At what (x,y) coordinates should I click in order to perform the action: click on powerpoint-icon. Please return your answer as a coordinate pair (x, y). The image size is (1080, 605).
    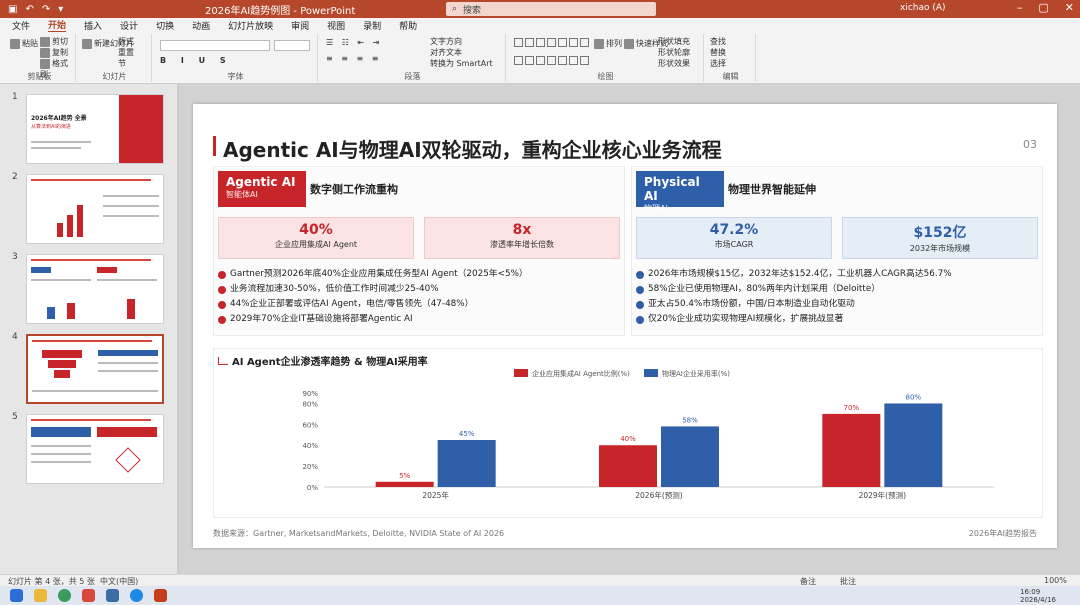
    Looking at the image, I should click on (160, 595).